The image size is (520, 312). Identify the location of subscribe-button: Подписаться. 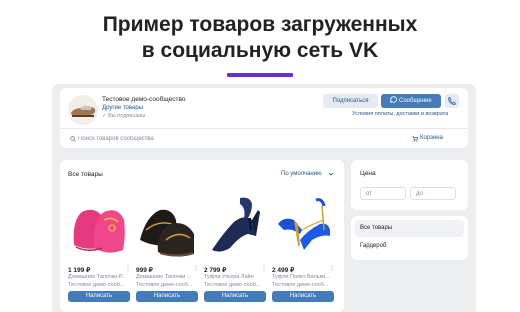
(350, 101).